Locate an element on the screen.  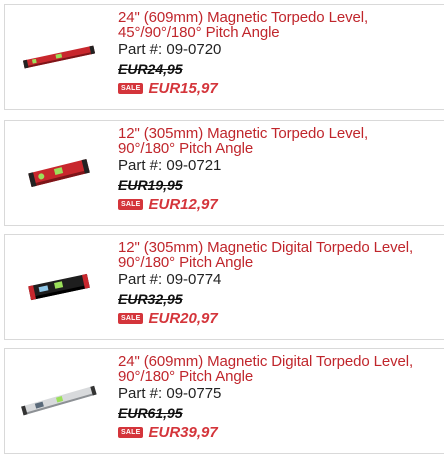
product-title-line1: 24" (609mm) Magnetic Torpedo Level, is located at coordinates (281, 17).